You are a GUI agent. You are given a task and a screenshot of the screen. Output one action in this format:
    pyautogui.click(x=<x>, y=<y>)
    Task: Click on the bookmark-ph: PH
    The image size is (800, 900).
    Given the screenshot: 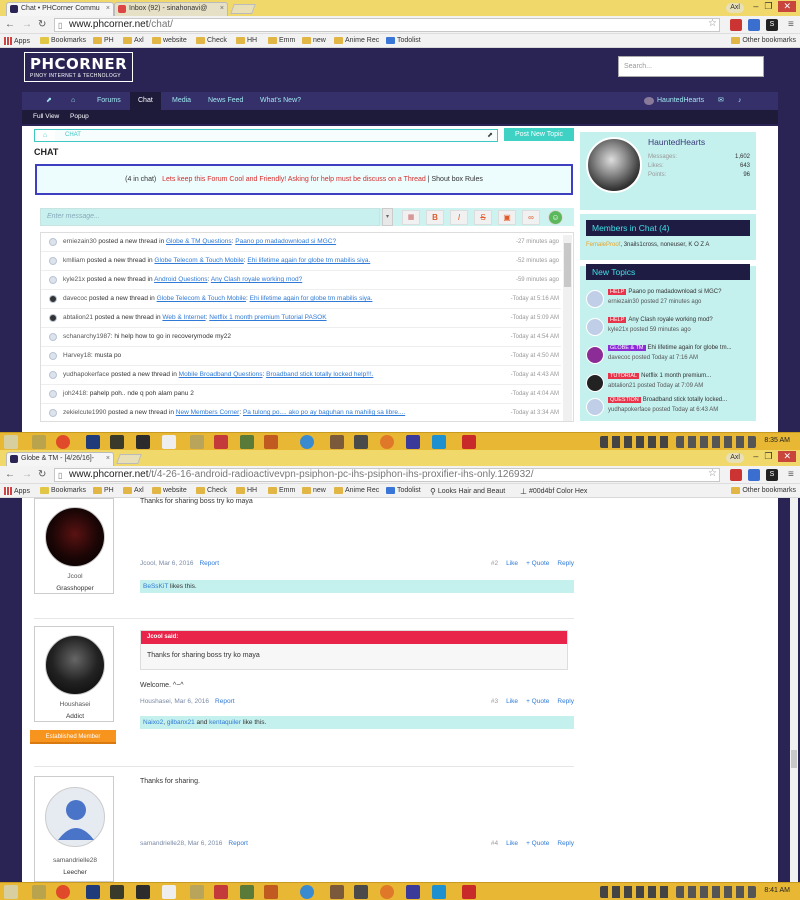 What is the action you would take?
    pyautogui.click(x=103, y=40)
    